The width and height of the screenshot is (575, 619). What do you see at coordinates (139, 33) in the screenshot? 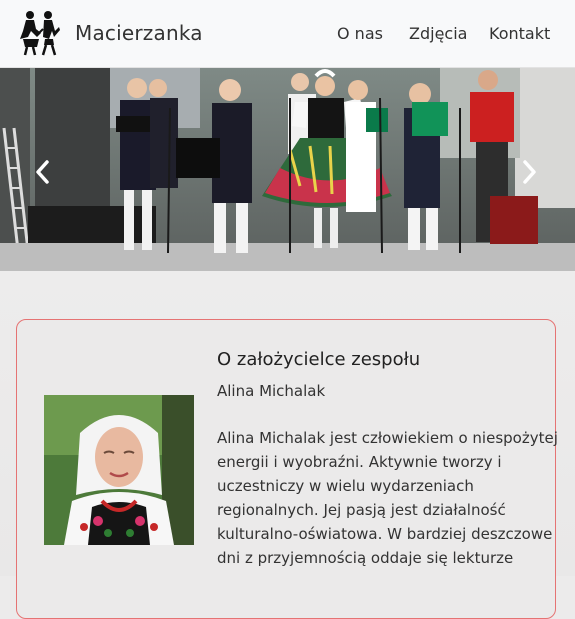
I see `brand-name: Macierzanka` at bounding box center [139, 33].